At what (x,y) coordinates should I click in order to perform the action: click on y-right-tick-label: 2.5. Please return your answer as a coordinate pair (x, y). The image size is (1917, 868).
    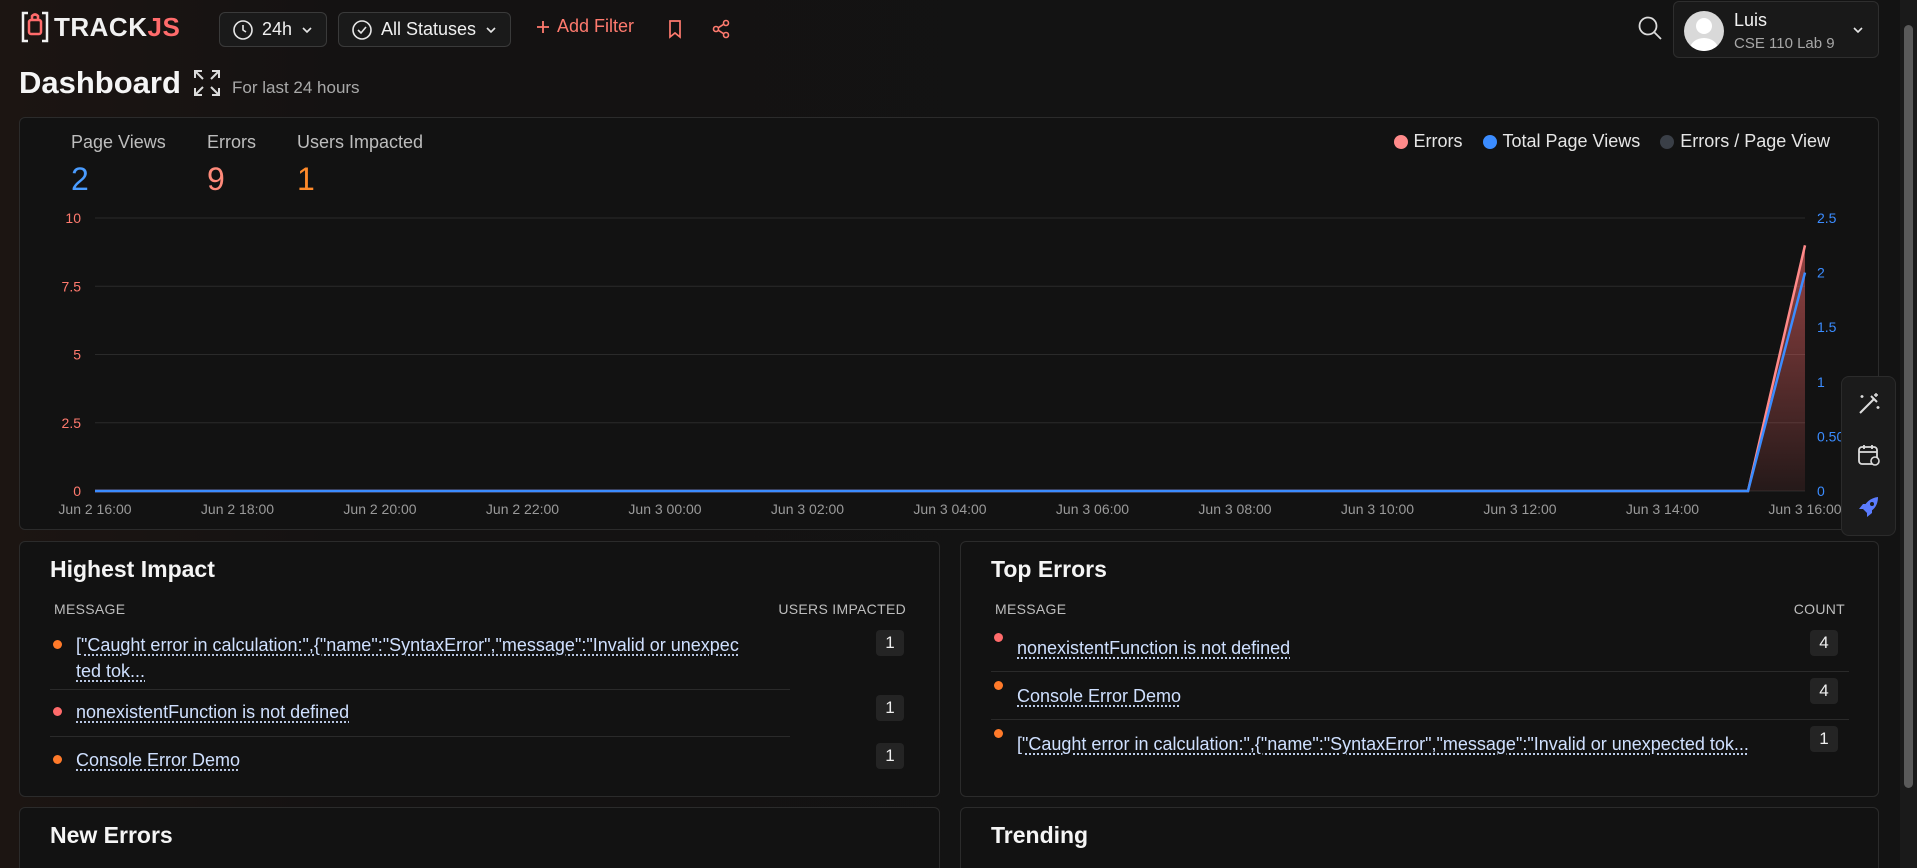
    Looking at the image, I should click on (1827, 218).